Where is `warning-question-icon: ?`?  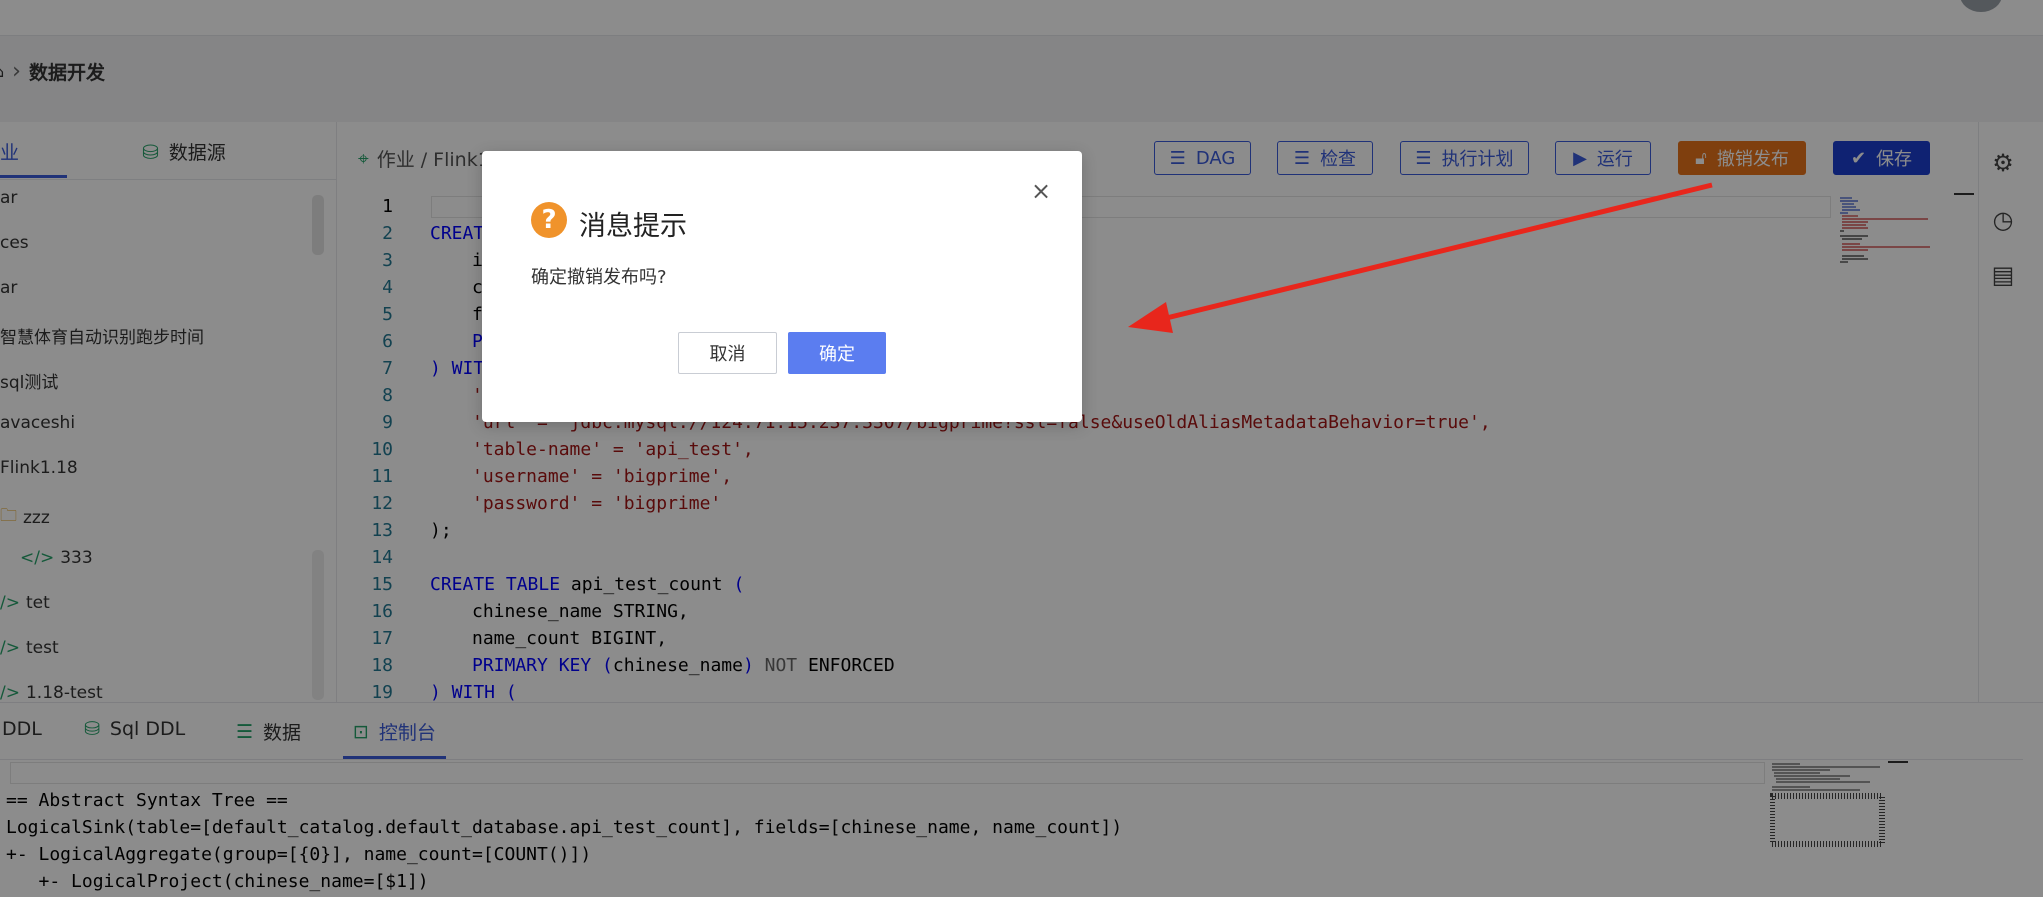
warning-question-icon: ? is located at coordinates (549, 220).